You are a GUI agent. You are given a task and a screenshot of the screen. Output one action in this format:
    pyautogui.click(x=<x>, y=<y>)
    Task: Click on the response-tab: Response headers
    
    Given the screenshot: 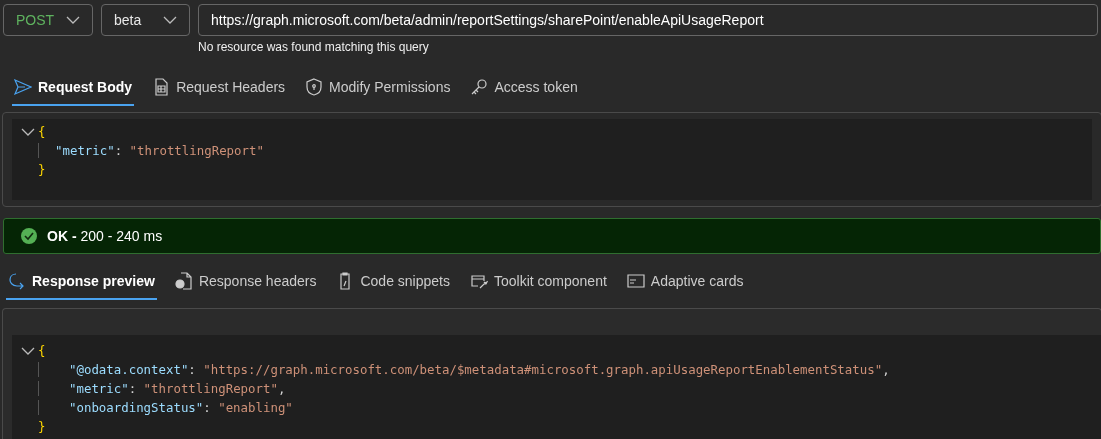 What is the action you would take?
    pyautogui.click(x=245, y=283)
    